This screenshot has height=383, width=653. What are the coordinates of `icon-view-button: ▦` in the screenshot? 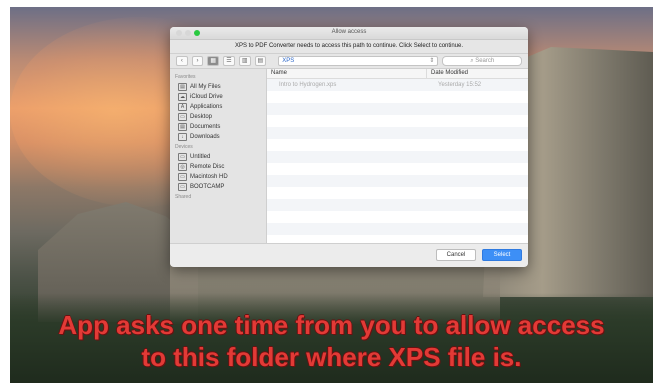 It's located at (213, 61).